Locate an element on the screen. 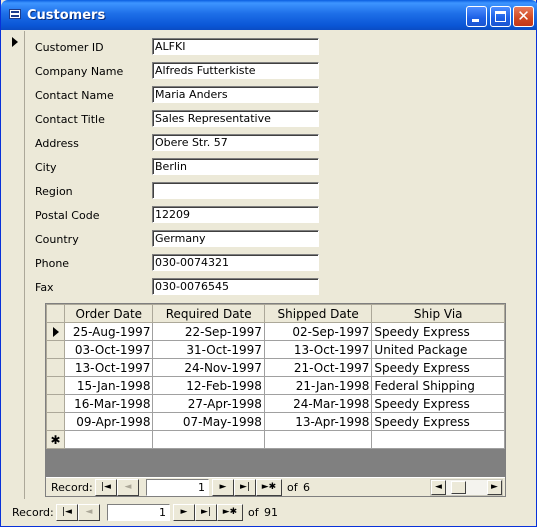 This screenshot has height=527, width=537. order-date-cell: 09-Apr-1998 is located at coordinates (109, 421).